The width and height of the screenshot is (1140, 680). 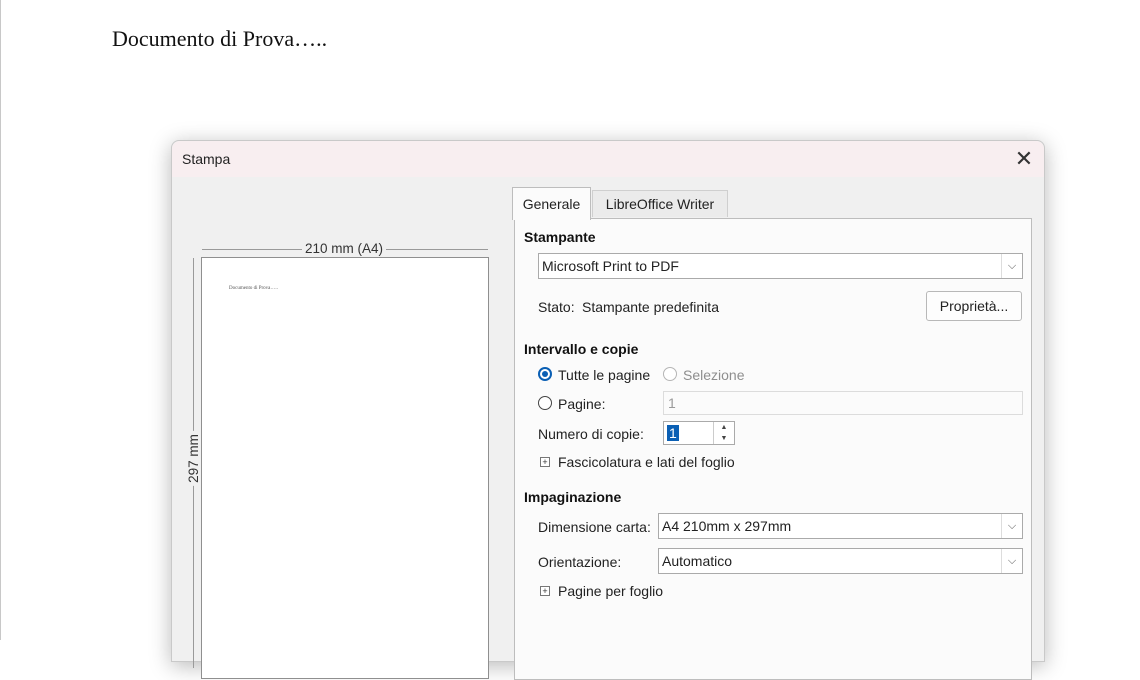 What do you see at coordinates (673, 433) in the screenshot?
I see `copies-value: 1` at bounding box center [673, 433].